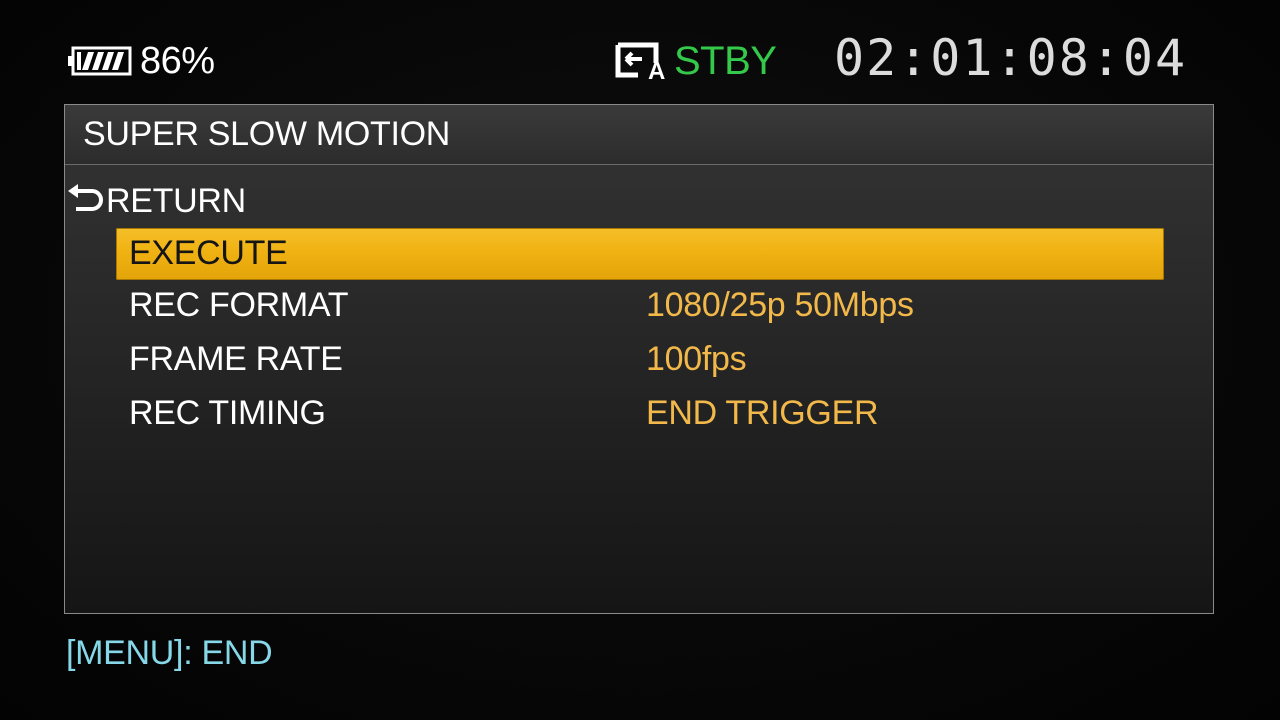  I want to click on menu-item-rec-format: REC FORMAT 1080/25p 50Mbps, so click(640, 306).